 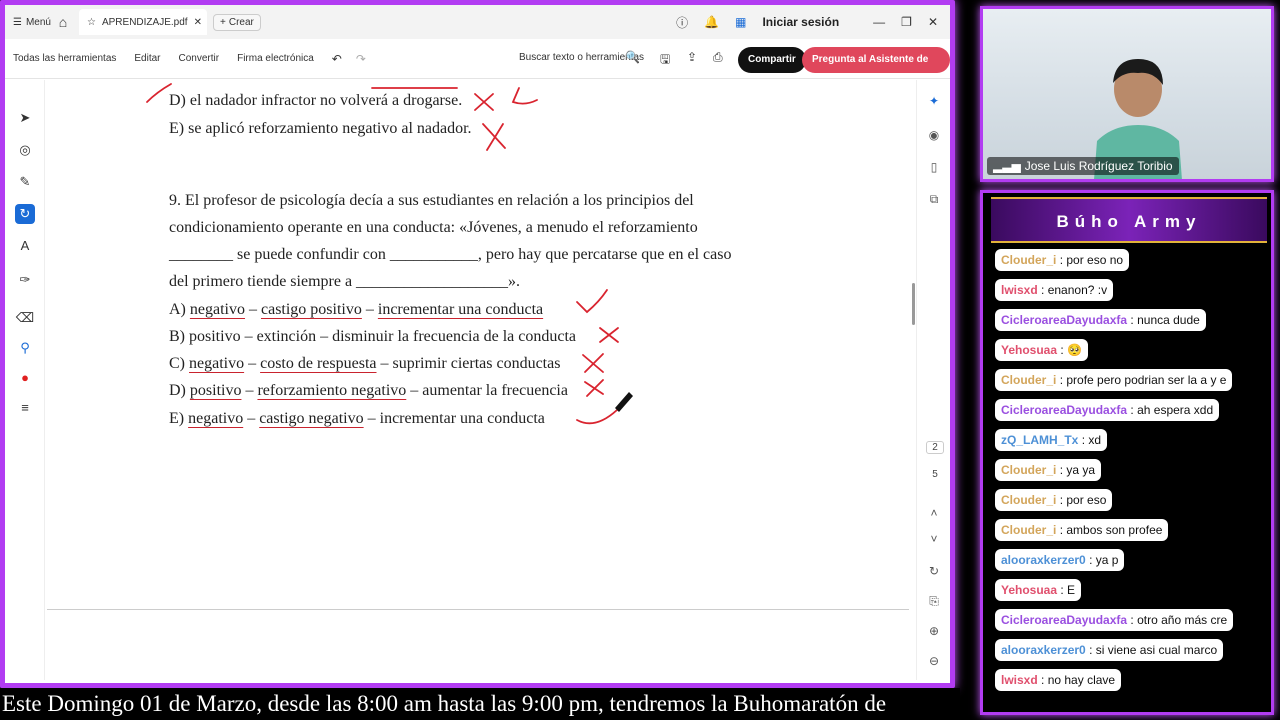 I want to click on pin-icon: ⚲, so click(x=25, y=348).